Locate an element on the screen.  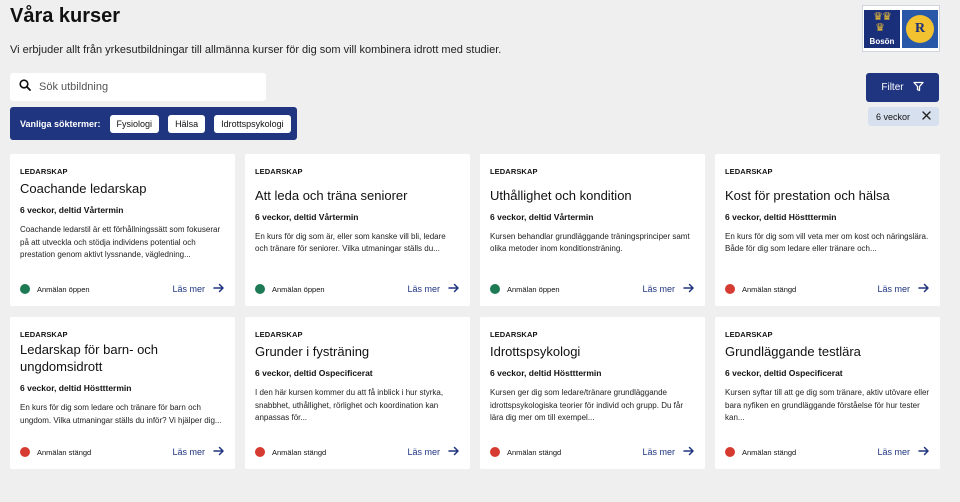
page-title: Våra kurser is located at coordinates (65, 16).